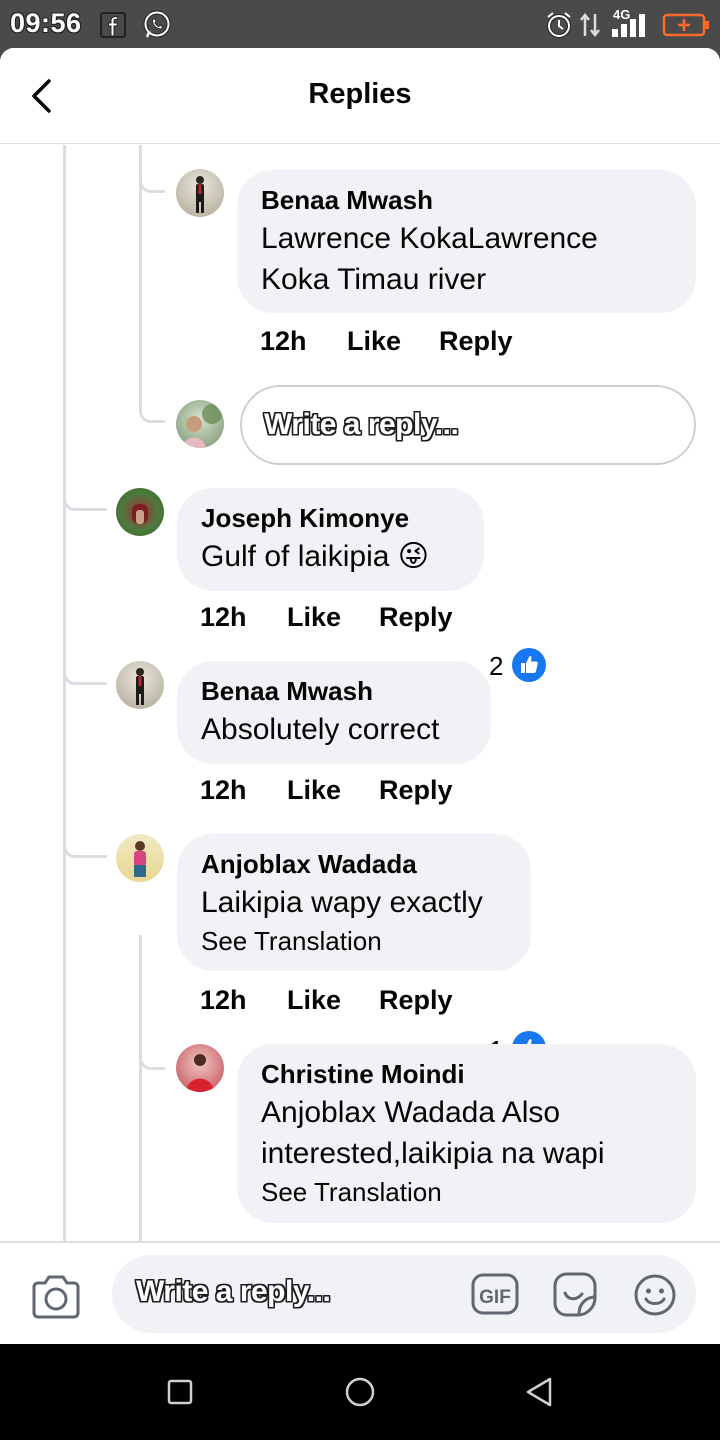 Image resolution: width=720 pixels, height=1440 pixels. Describe the element at coordinates (575, 1294) in the screenshot. I see `sticker-icon` at that location.